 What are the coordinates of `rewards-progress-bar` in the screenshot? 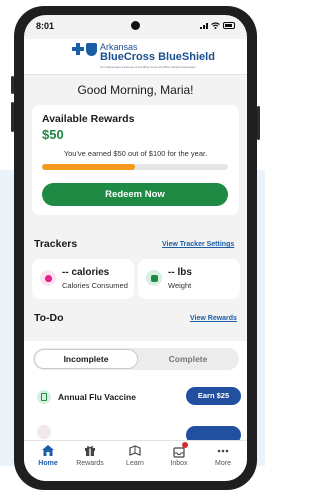 It's located at (135, 167).